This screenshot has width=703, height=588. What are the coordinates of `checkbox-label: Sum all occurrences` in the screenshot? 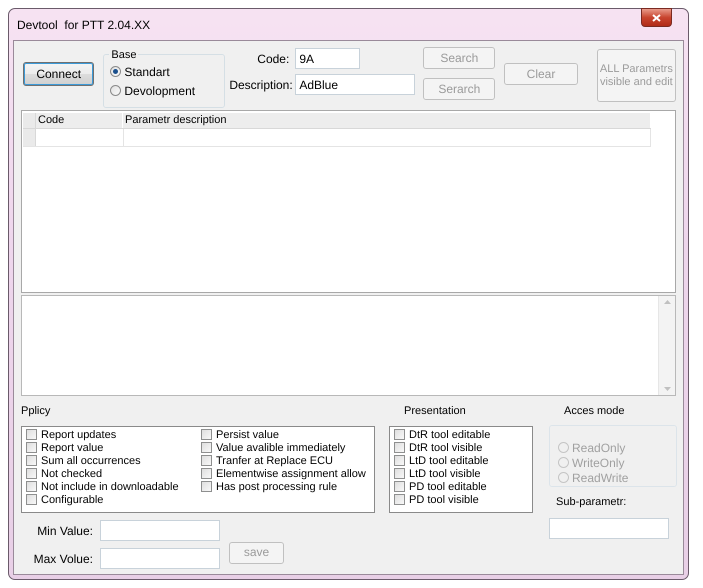 It's located at (91, 460).